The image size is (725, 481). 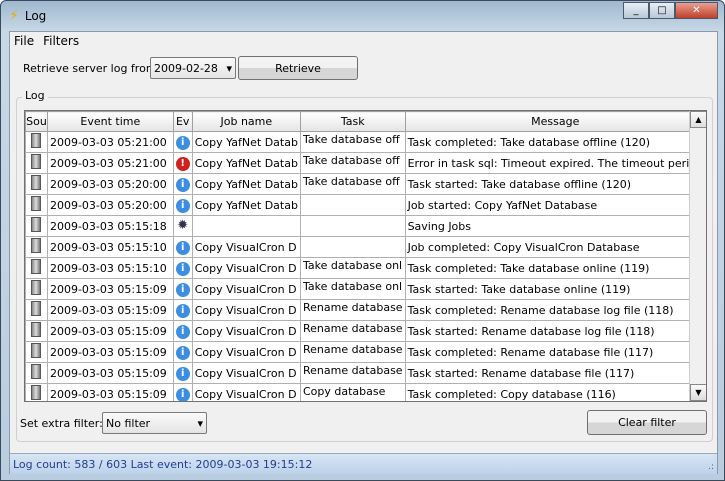 I want to click on minimize-button: _, so click(x=636, y=10).